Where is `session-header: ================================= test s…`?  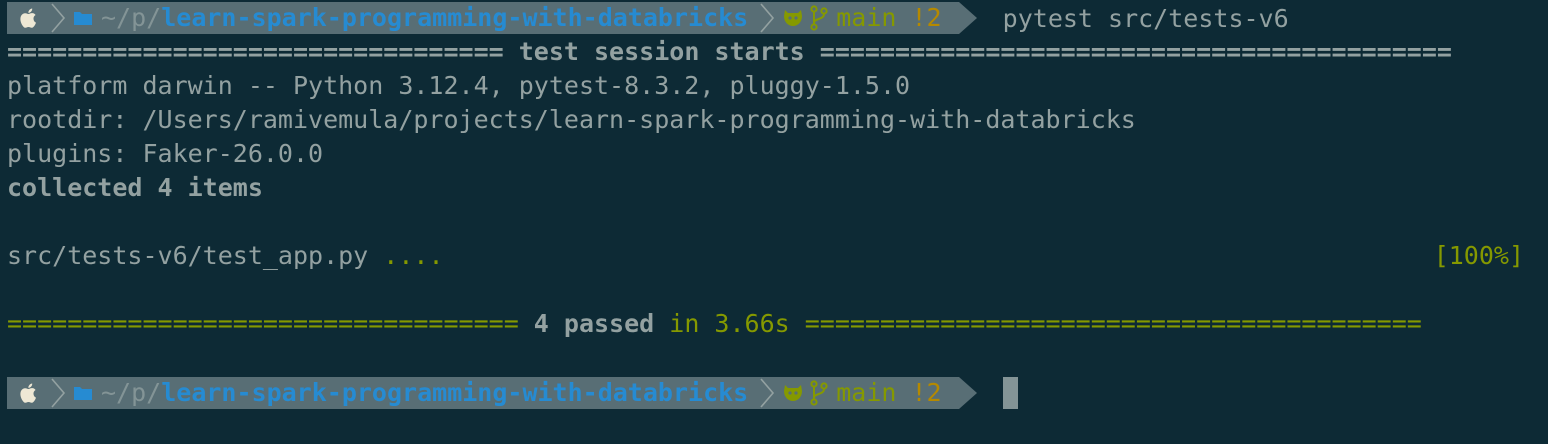 session-header: ================================= test s… is located at coordinates (729, 51).